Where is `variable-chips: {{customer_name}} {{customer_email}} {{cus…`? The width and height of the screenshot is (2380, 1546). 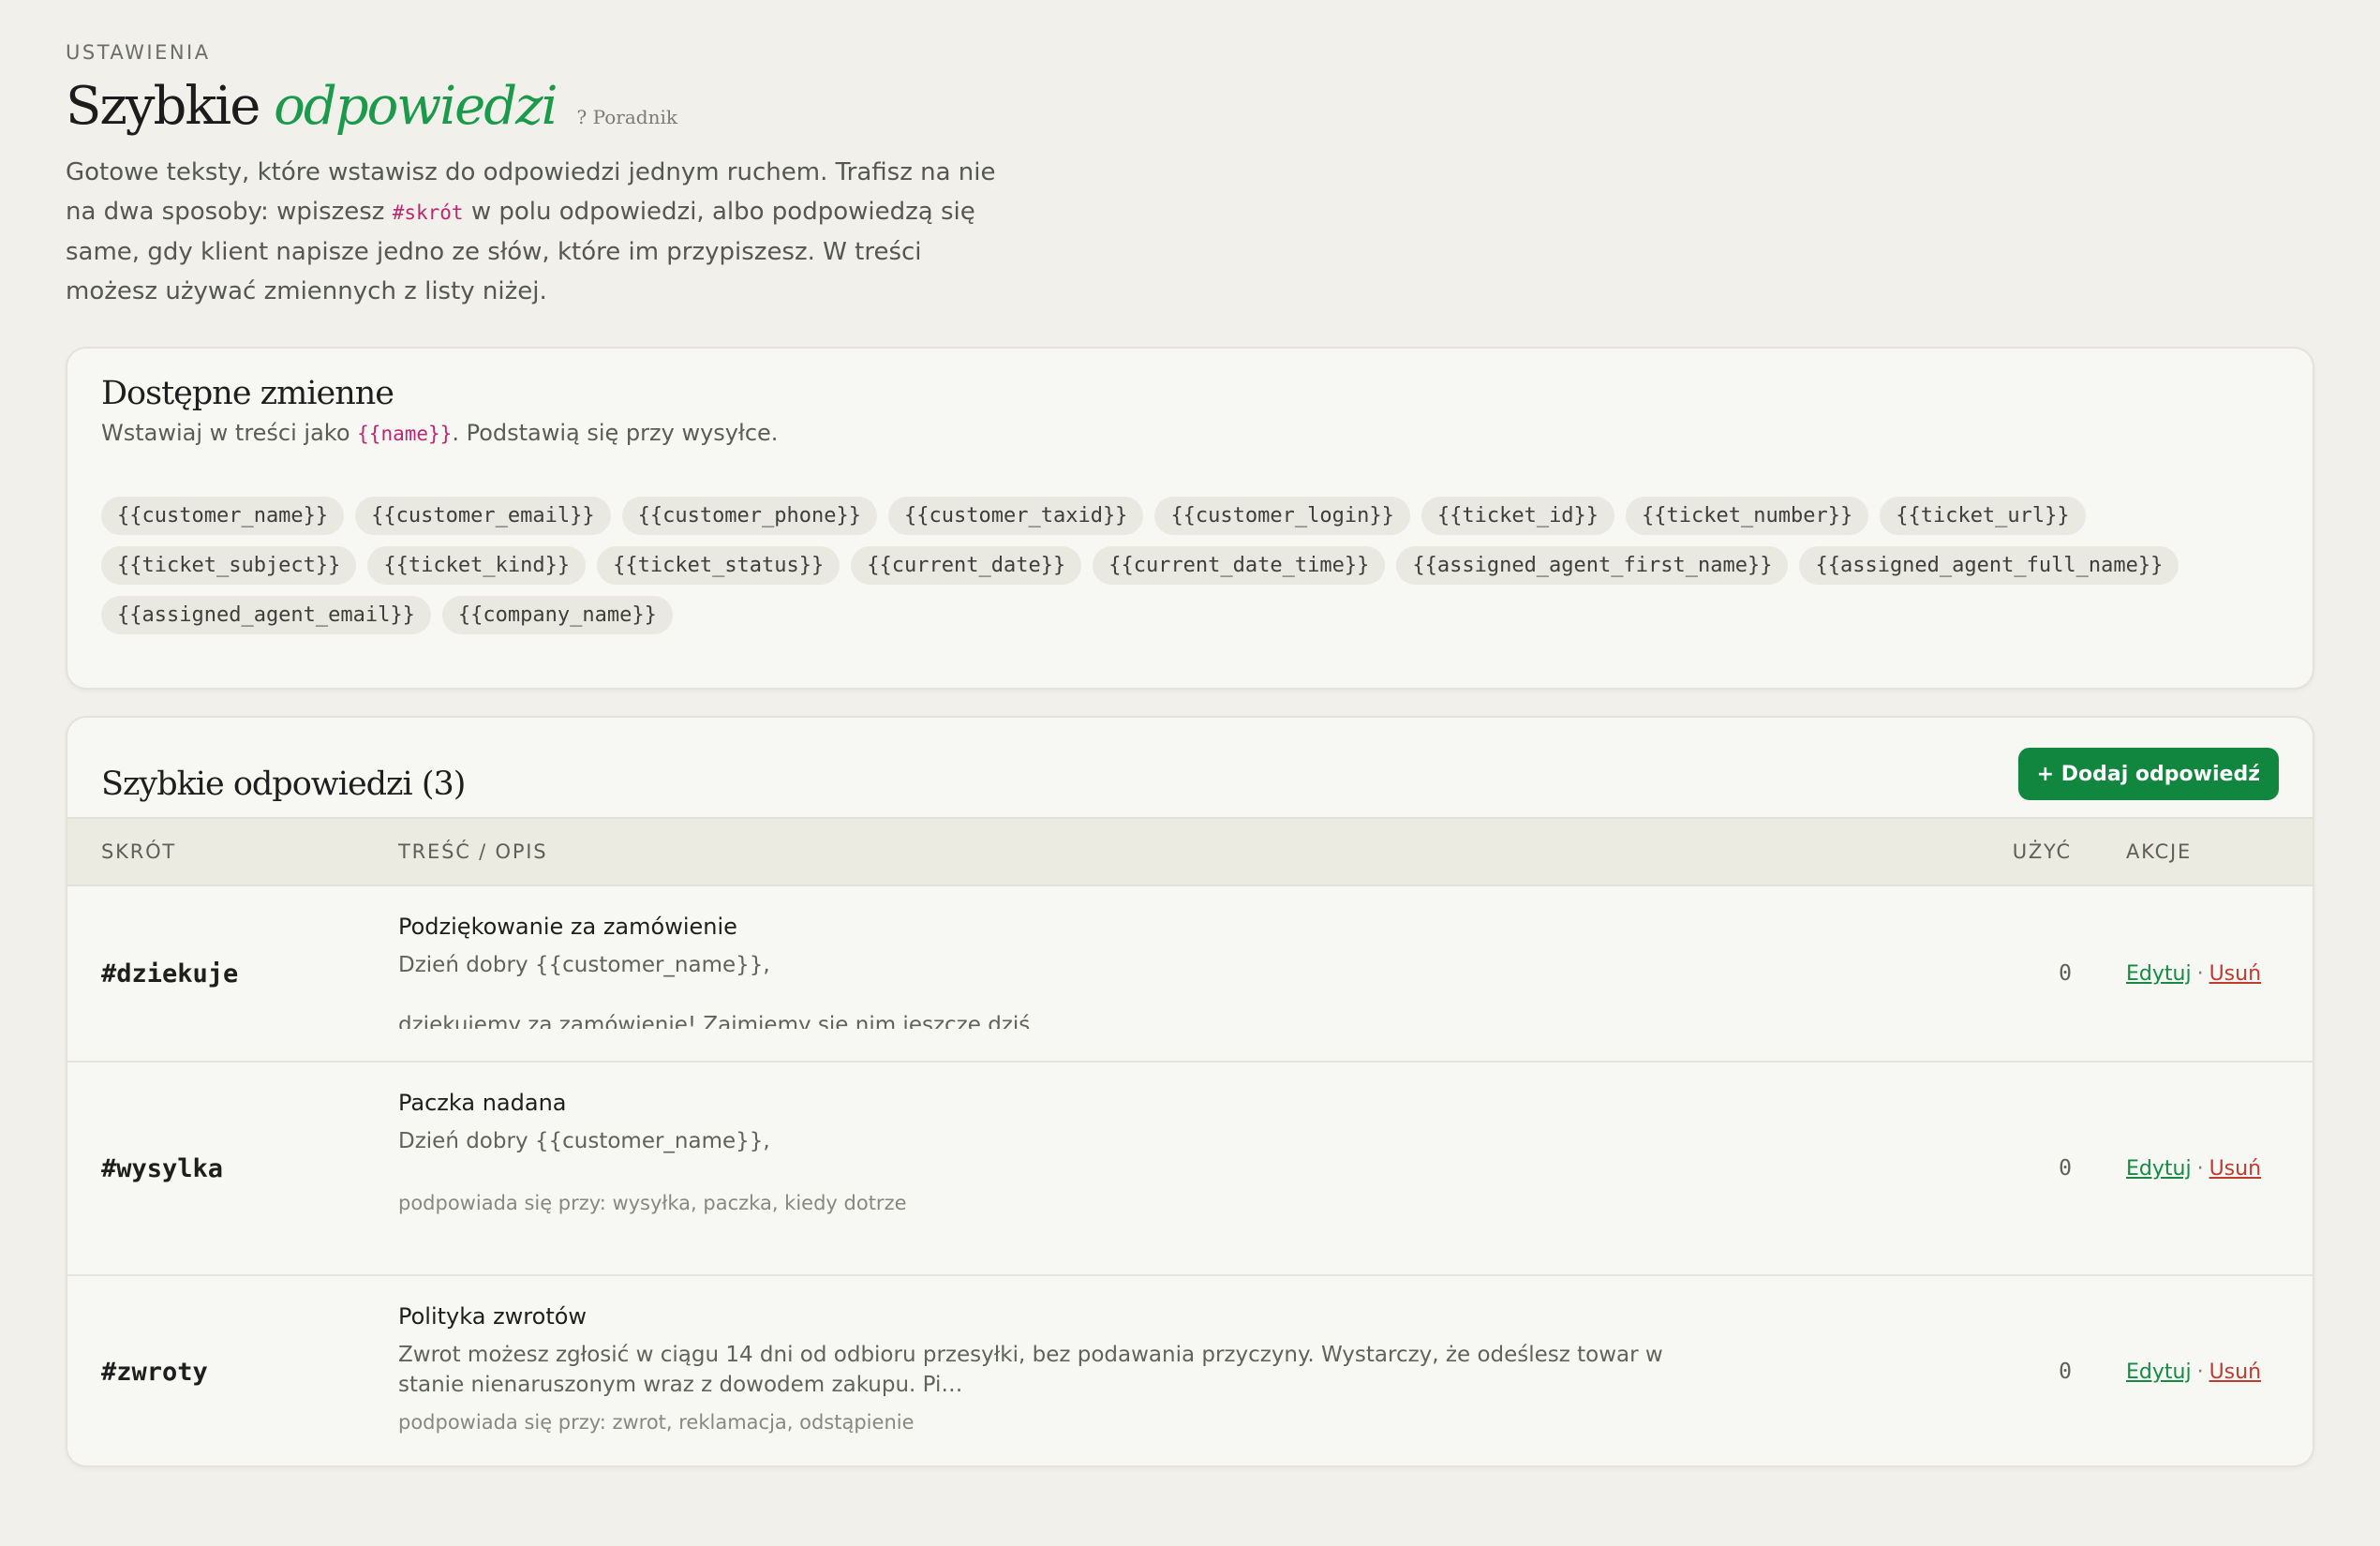 variable-chips: {{customer_name}} {{customer_email}} {{cus… is located at coordinates (1178, 565).